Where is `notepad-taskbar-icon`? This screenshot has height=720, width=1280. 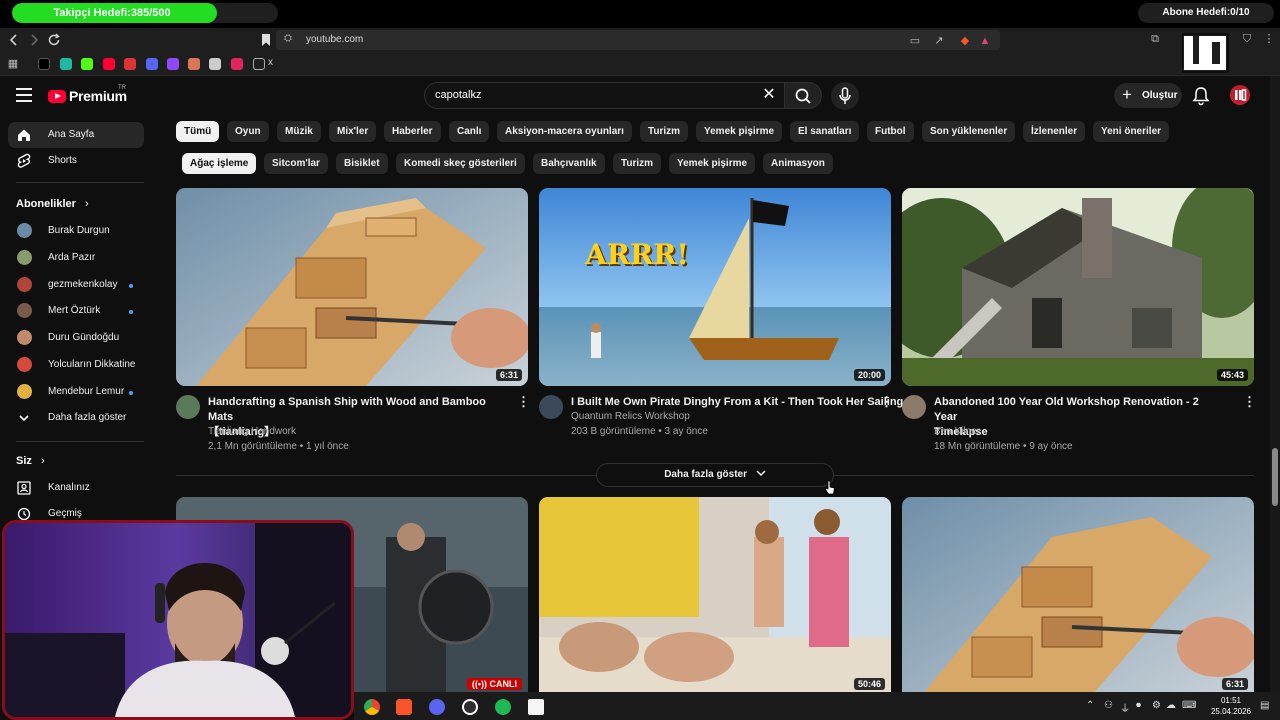
notepad-taskbar-icon is located at coordinates (536, 707).